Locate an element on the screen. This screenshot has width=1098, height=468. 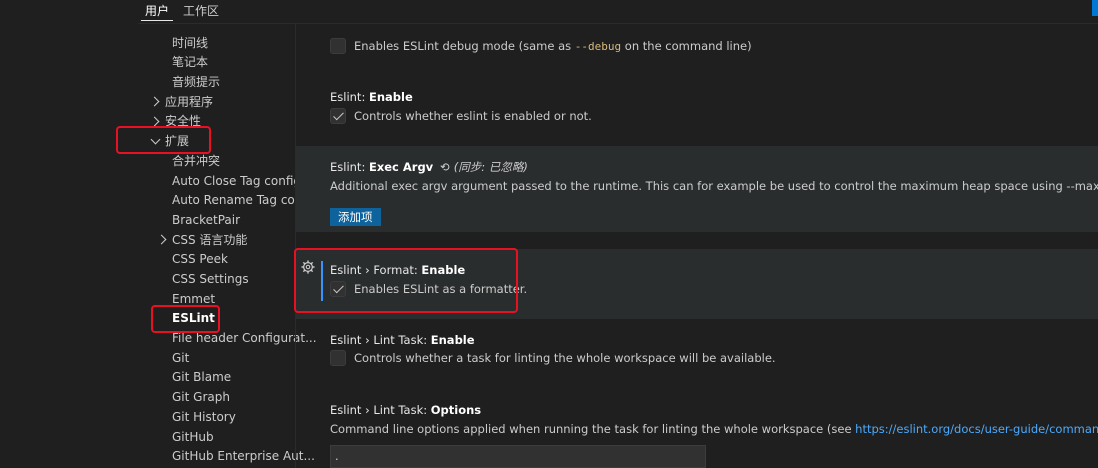
tab-workspace: 工作区 is located at coordinates (201, 11).